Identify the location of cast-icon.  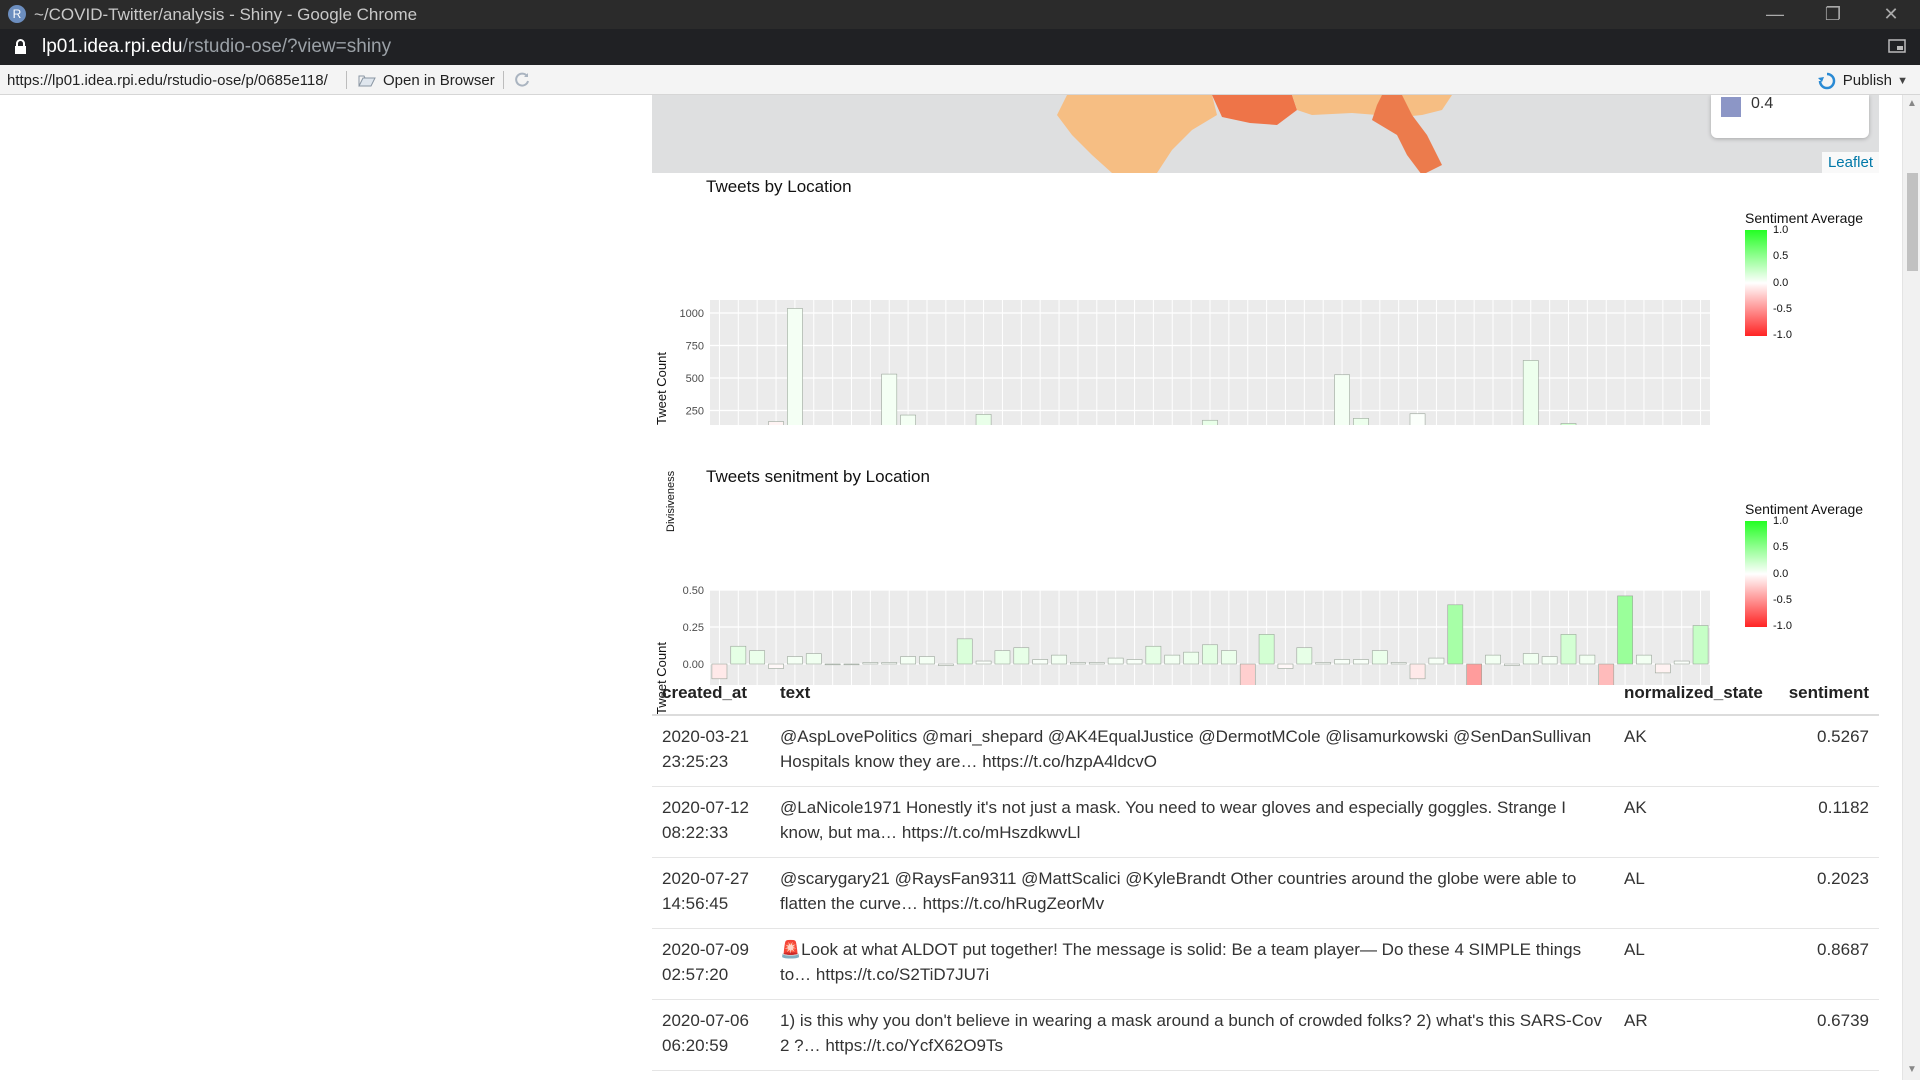
(1897, 46).